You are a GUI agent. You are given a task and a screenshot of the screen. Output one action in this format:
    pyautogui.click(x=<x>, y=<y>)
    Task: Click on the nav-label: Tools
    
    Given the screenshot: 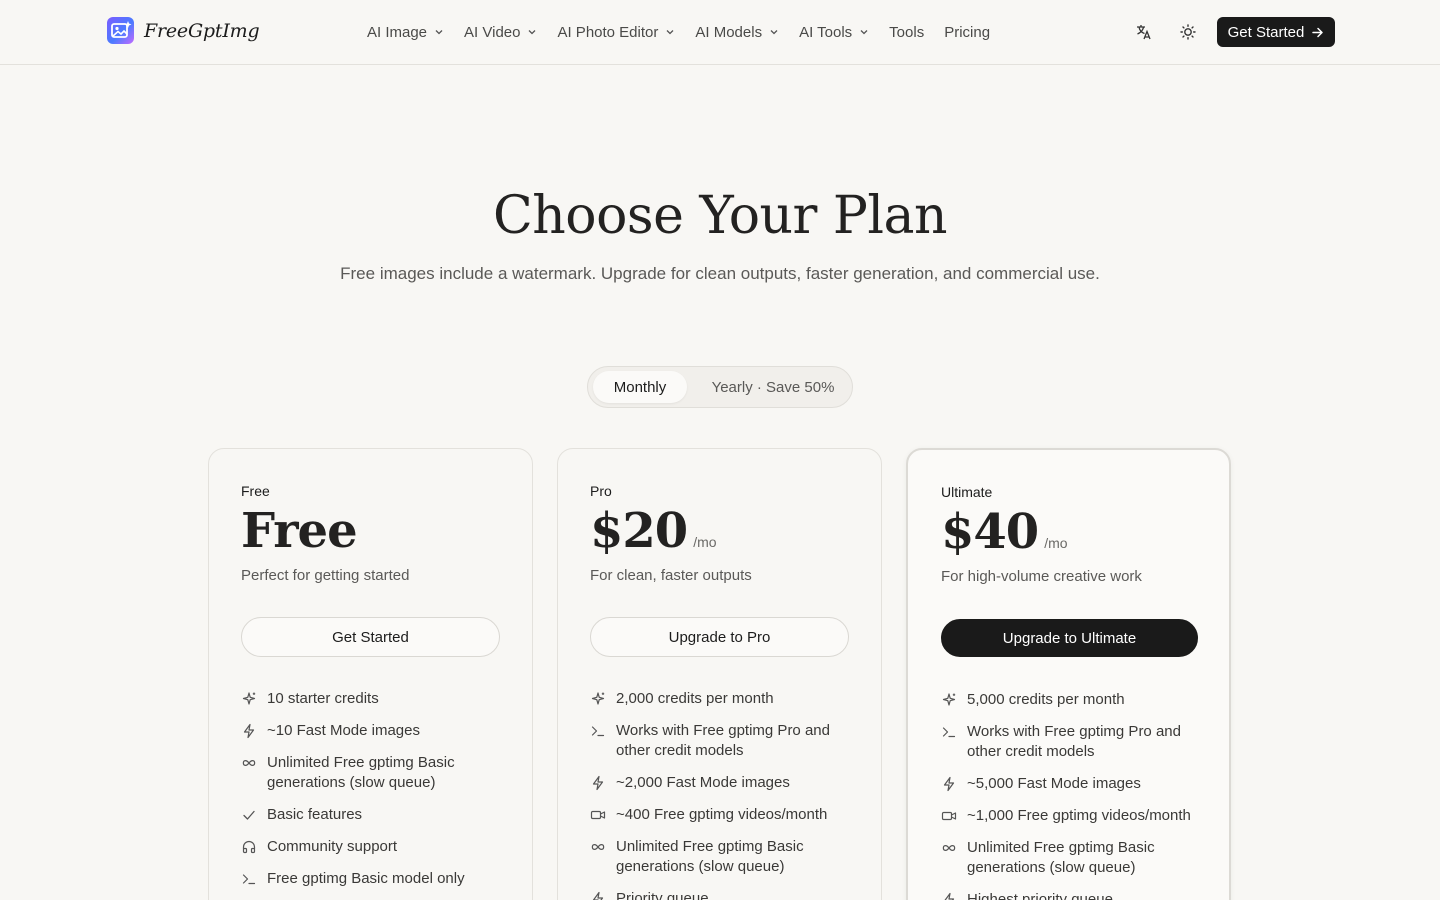 What is the action you would take?
    pyautogui.click(x=907, y=32)
    